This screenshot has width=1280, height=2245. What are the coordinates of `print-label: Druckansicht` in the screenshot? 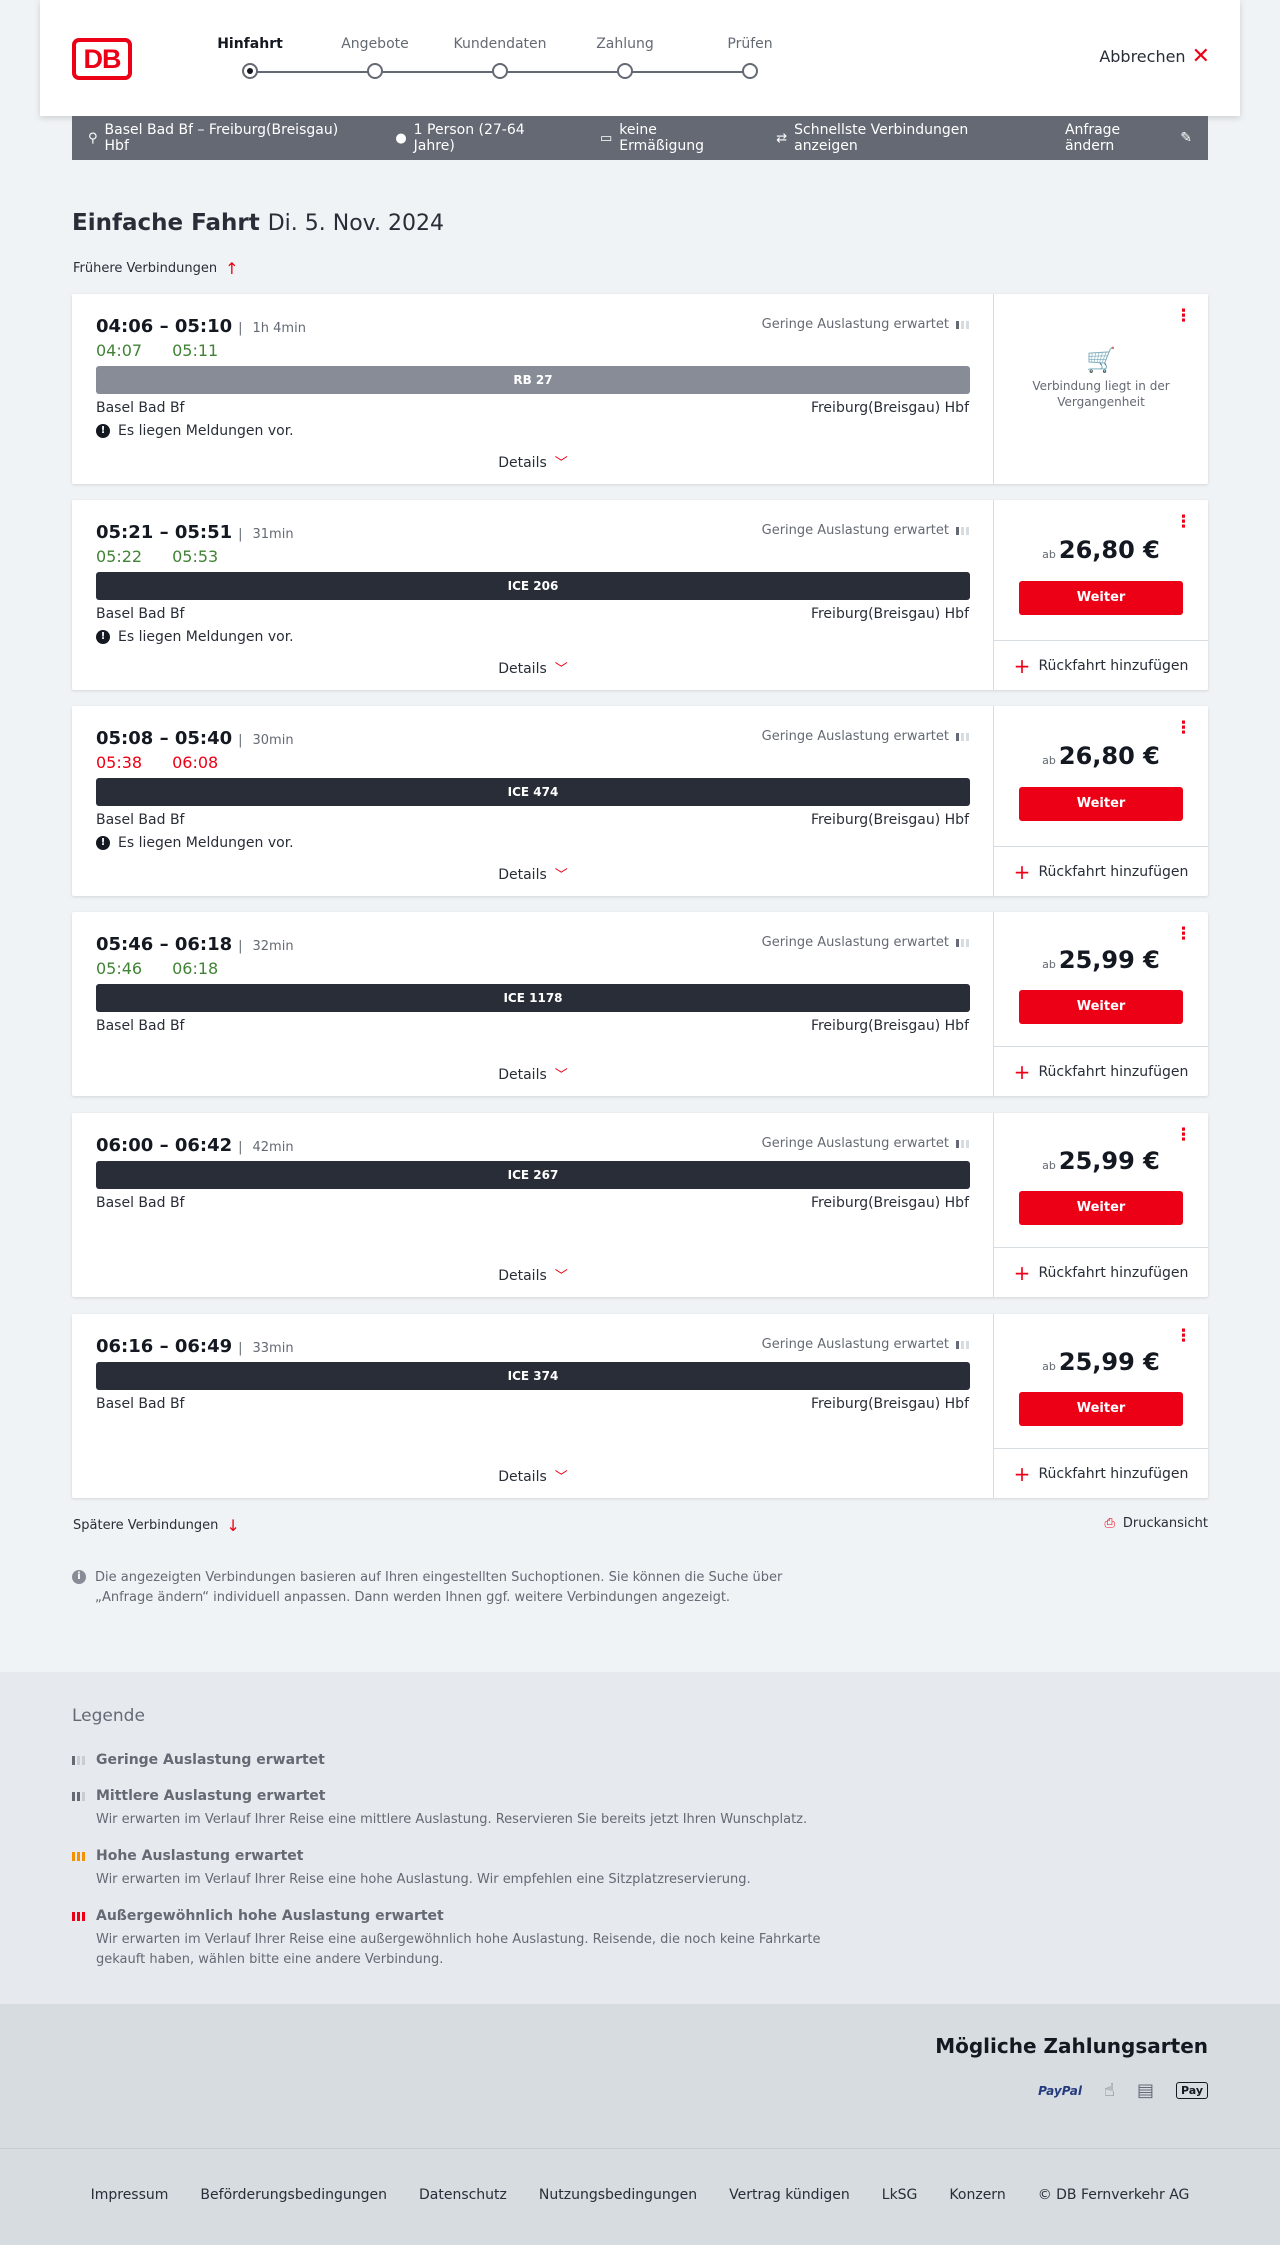 It's located at (1165, 1523).